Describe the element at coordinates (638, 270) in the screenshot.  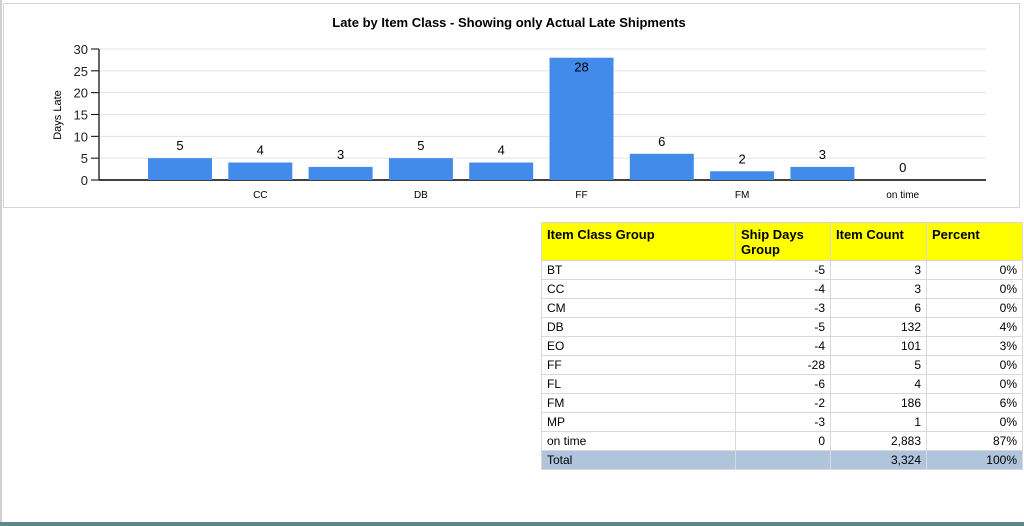
I see `table-cell: BT` at that location.